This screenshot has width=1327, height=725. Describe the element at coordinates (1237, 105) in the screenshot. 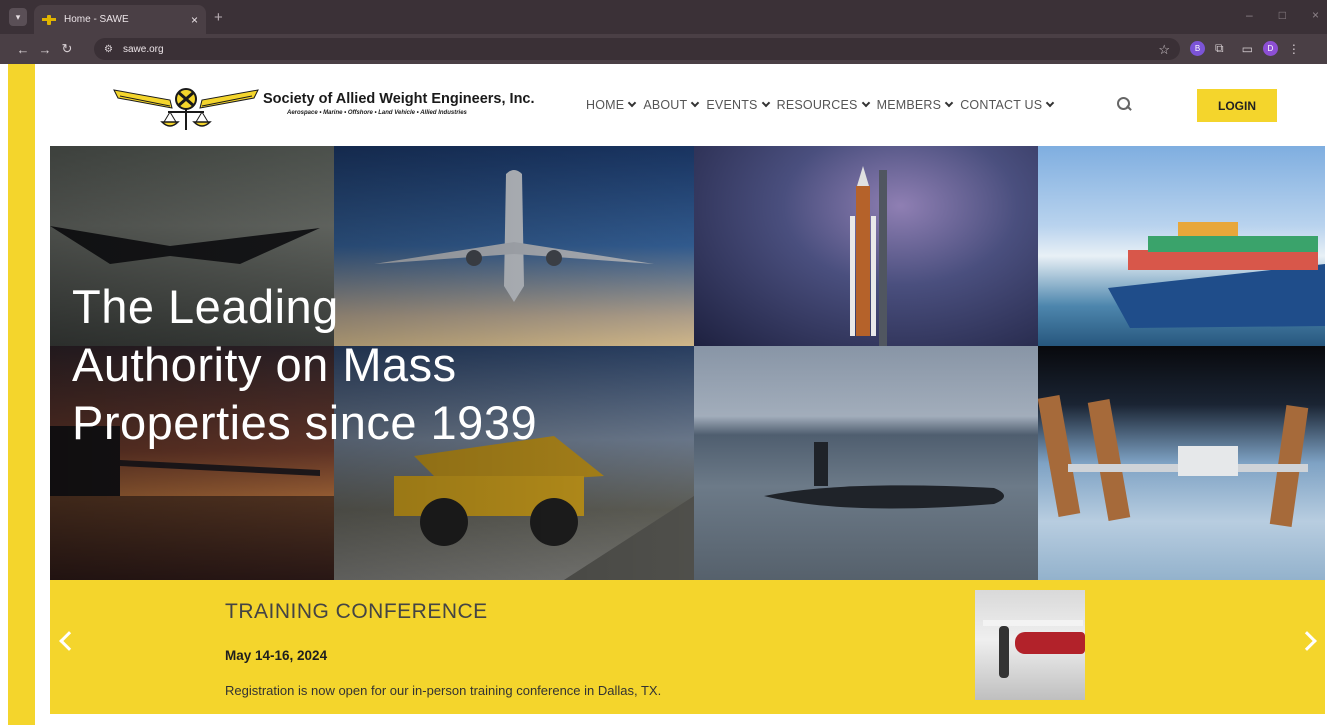

I see `login-button: LOGIN` at that location.